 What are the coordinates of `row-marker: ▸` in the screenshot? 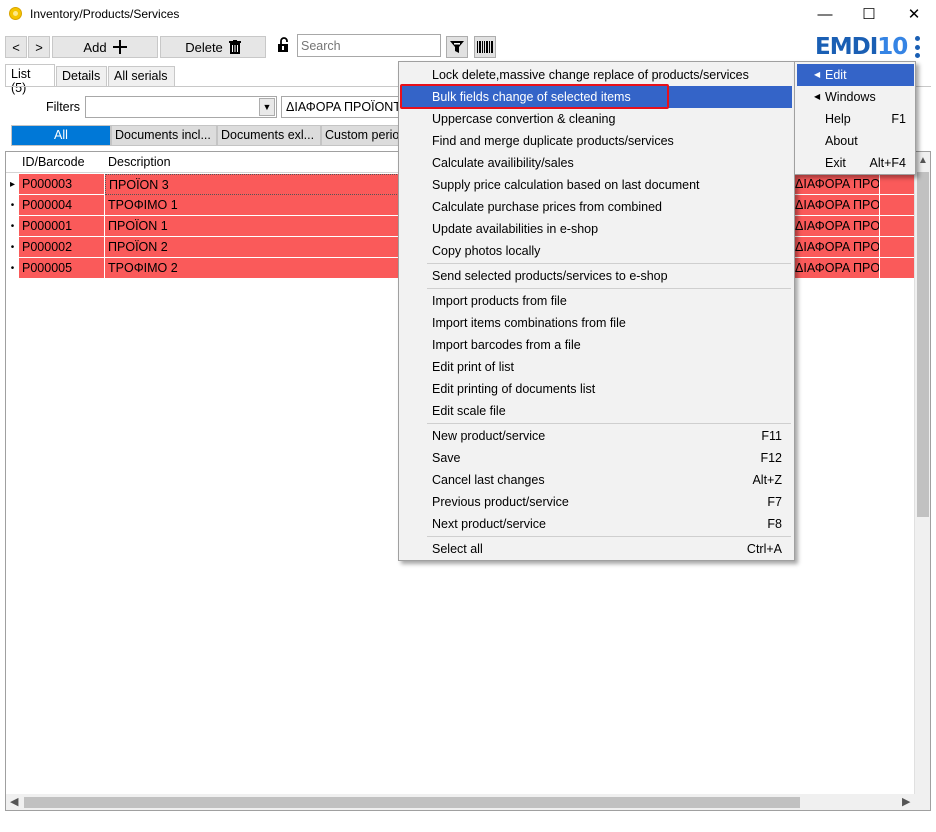 It's located at (12, 184).